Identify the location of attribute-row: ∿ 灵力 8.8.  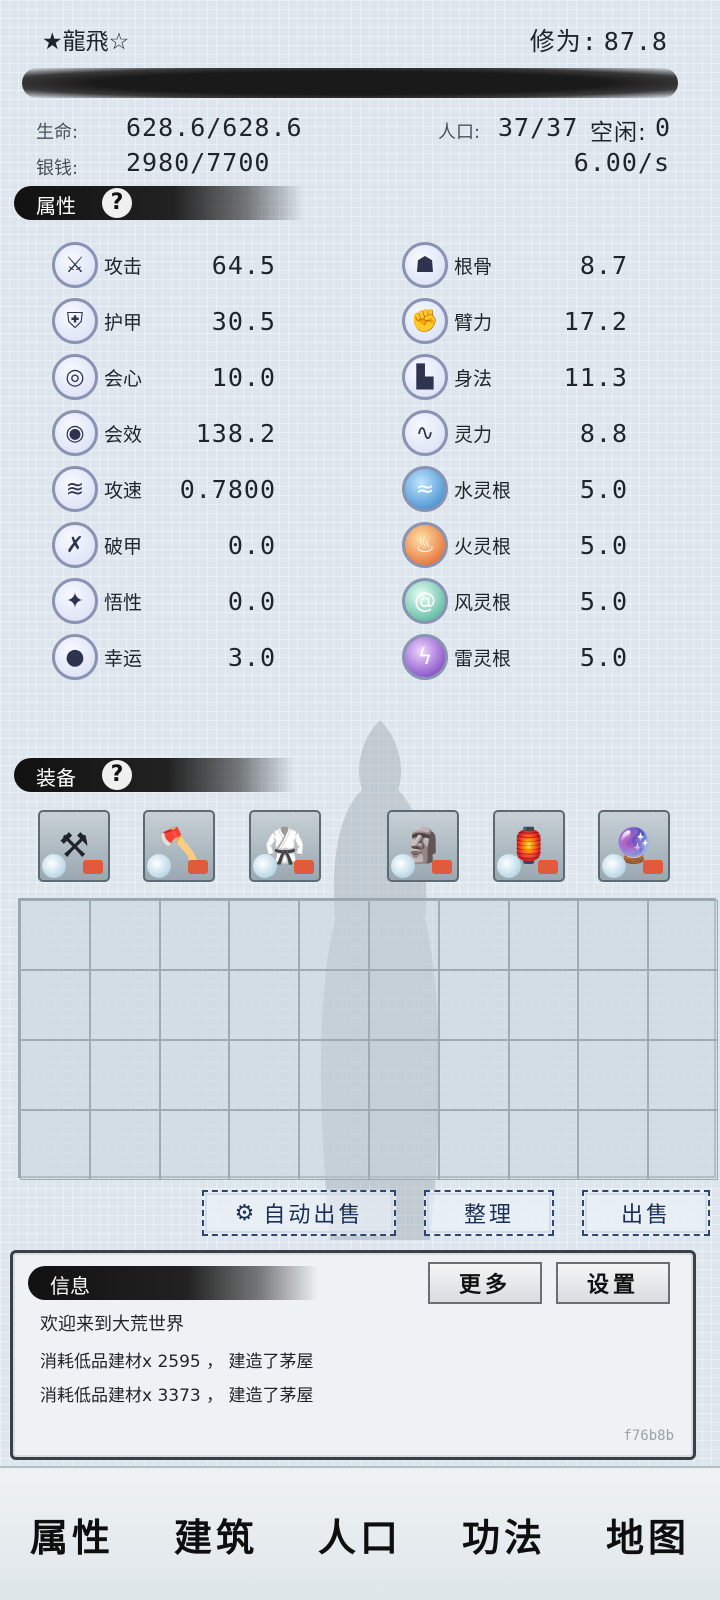
(515, 433).